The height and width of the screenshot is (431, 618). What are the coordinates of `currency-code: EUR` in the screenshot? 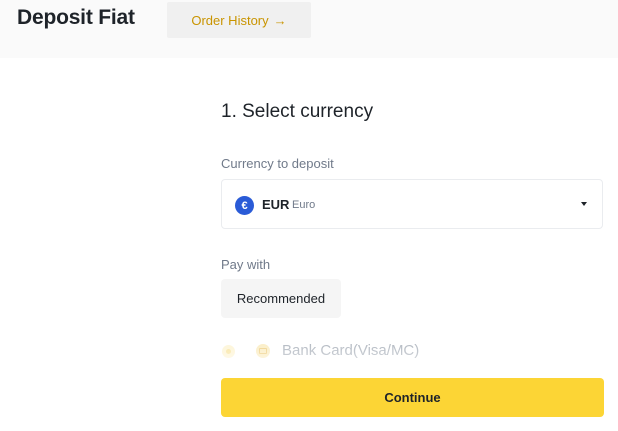 It's located at (276, 204).